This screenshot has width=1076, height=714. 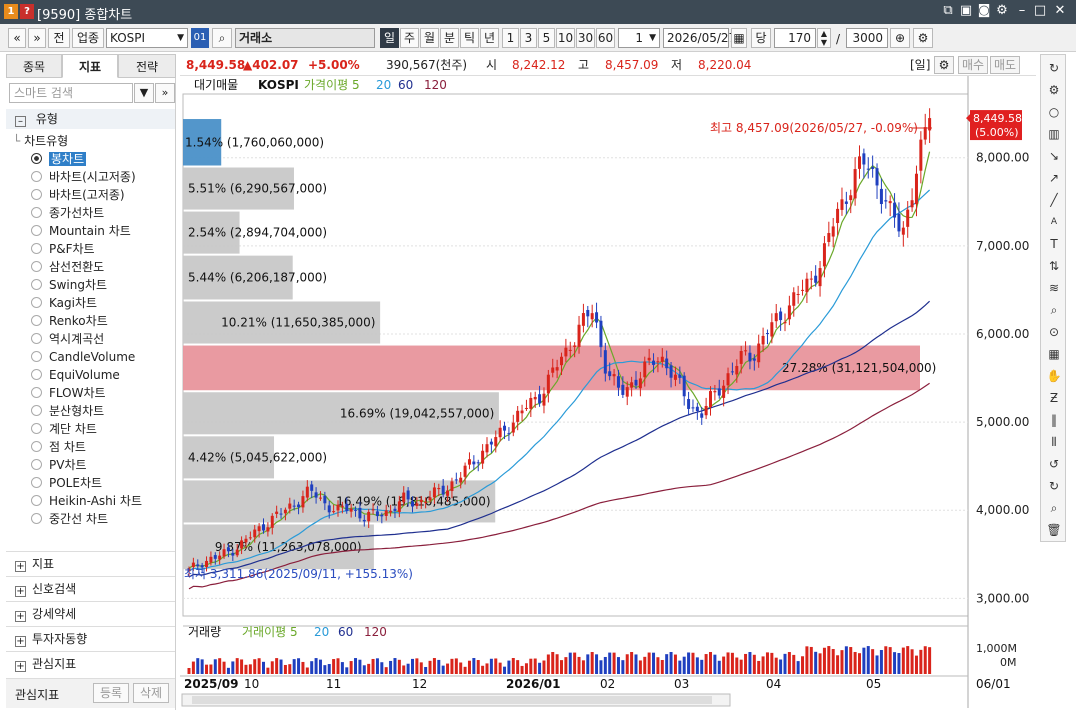 What do you see at coordinates (75, 375) in the screenshot?
I see `chart-type-item: EquiVolume` at bounding box center [75, 375].